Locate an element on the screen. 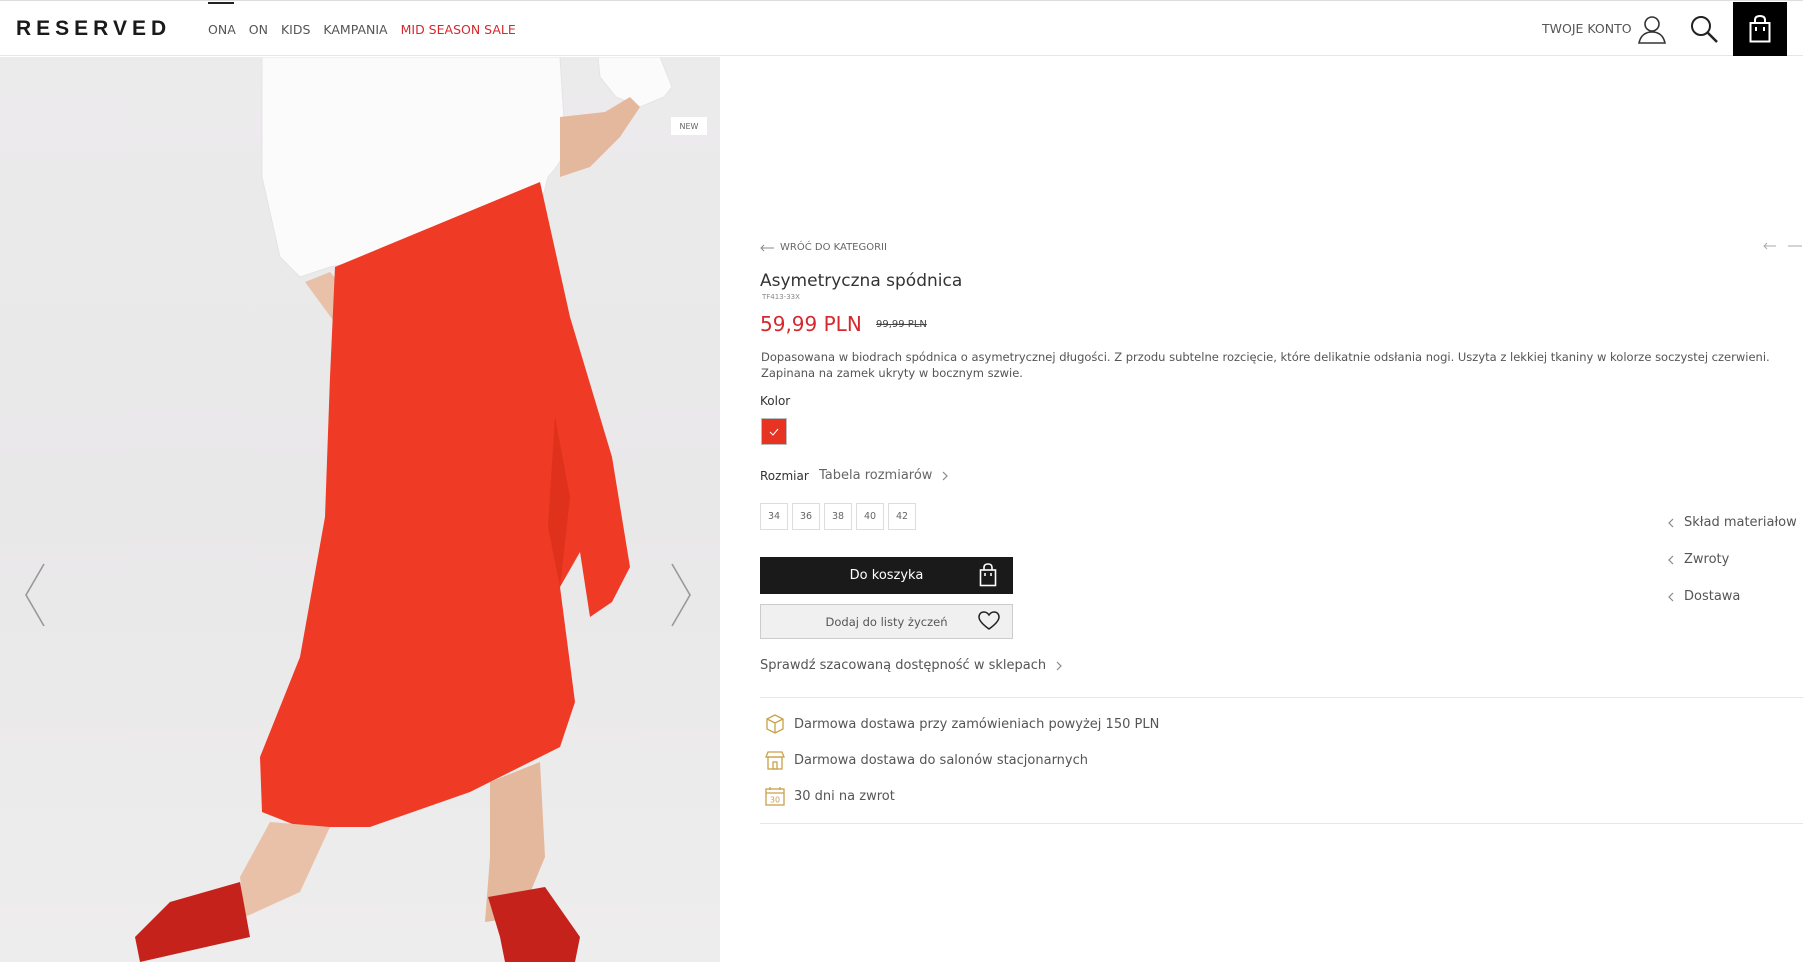 Image resolution: width=1803 pixels, height=962 pixels. delivery-link: Dostawa is located at coordinates (1732, 596).